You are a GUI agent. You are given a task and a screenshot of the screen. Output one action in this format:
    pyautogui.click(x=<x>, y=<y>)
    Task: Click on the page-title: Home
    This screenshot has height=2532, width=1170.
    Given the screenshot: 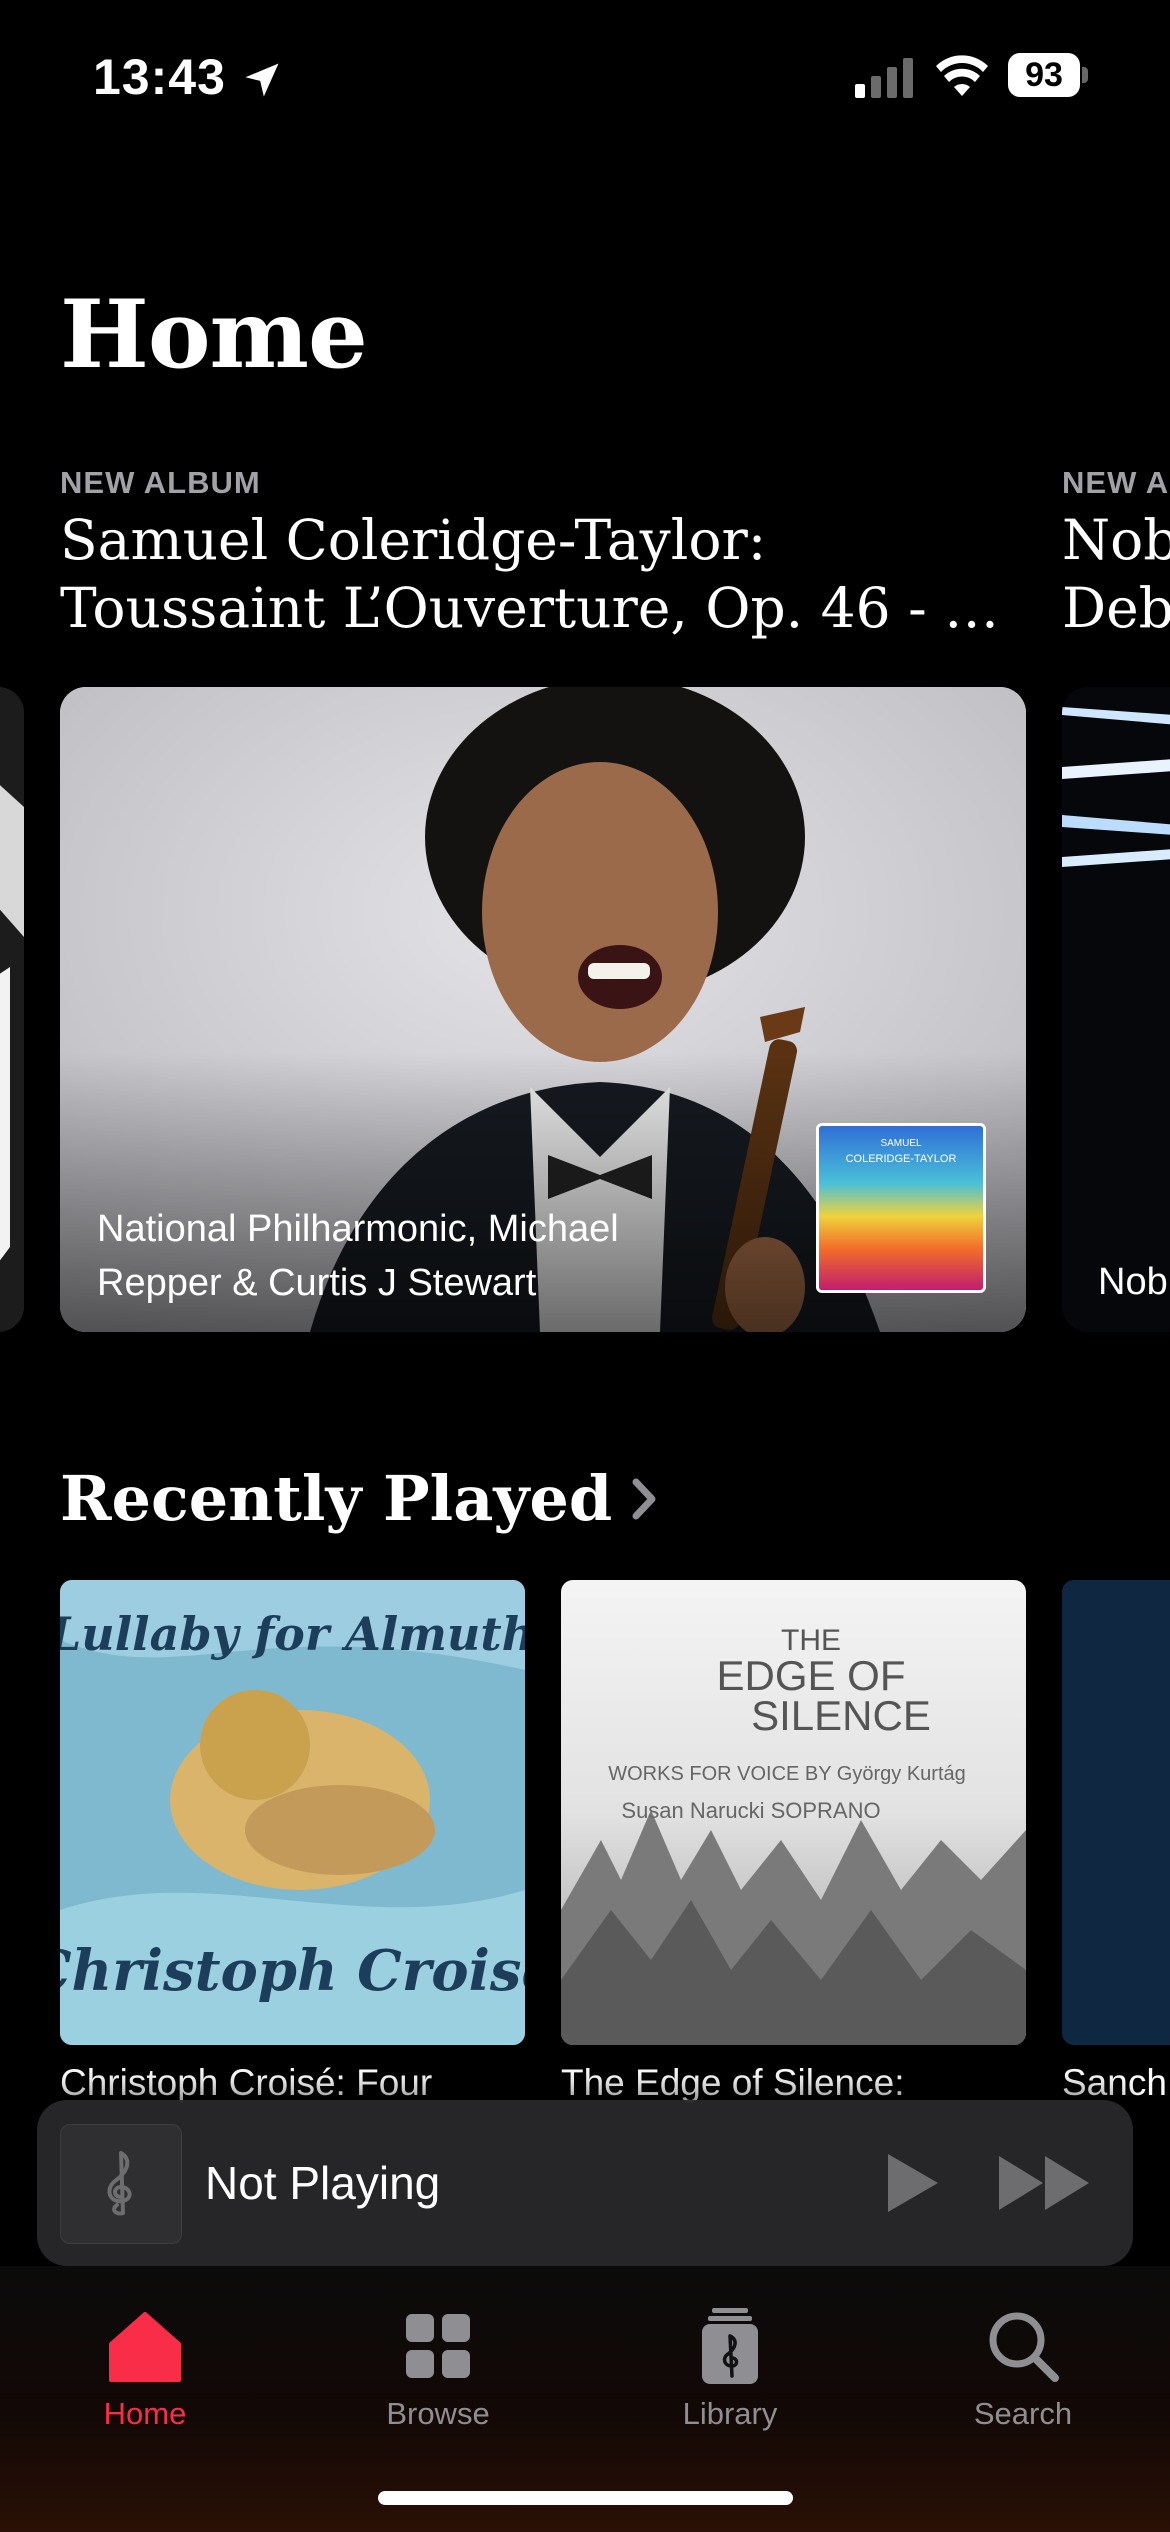 What is the action you would take?
    pyautogui.click(x=214, y=335)
    